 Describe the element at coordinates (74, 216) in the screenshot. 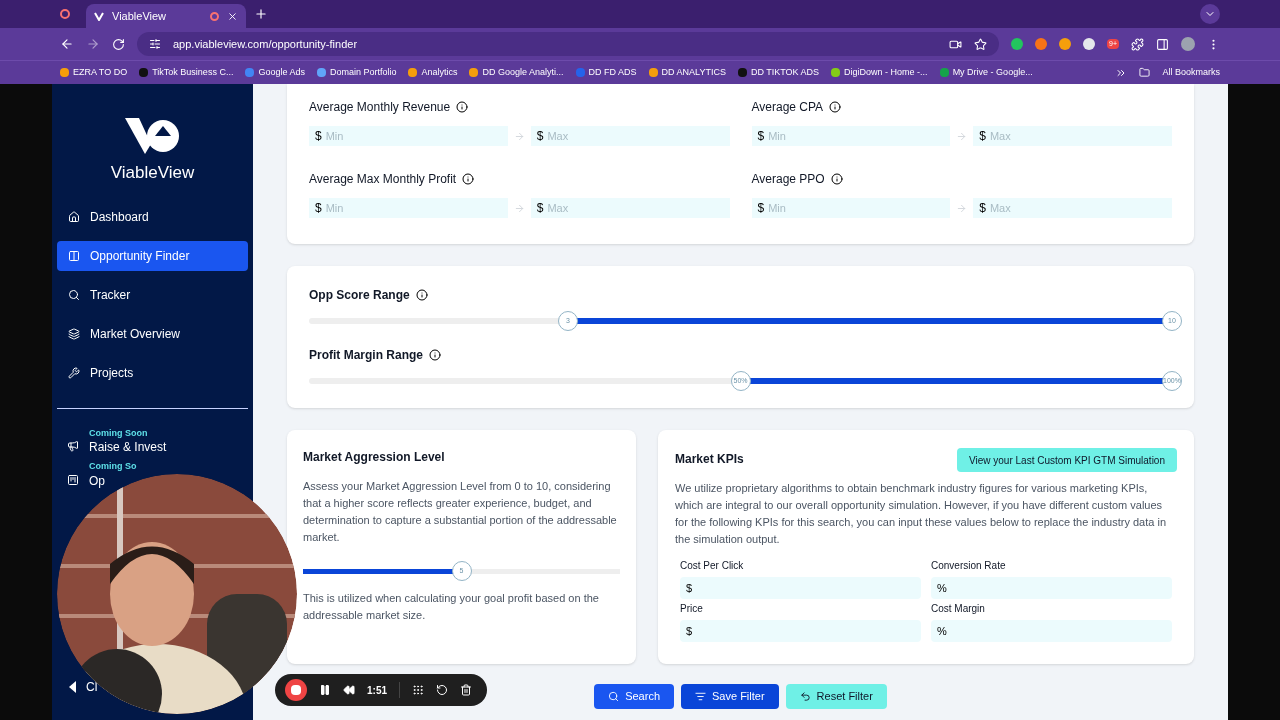

I see `home-icon` at that location.